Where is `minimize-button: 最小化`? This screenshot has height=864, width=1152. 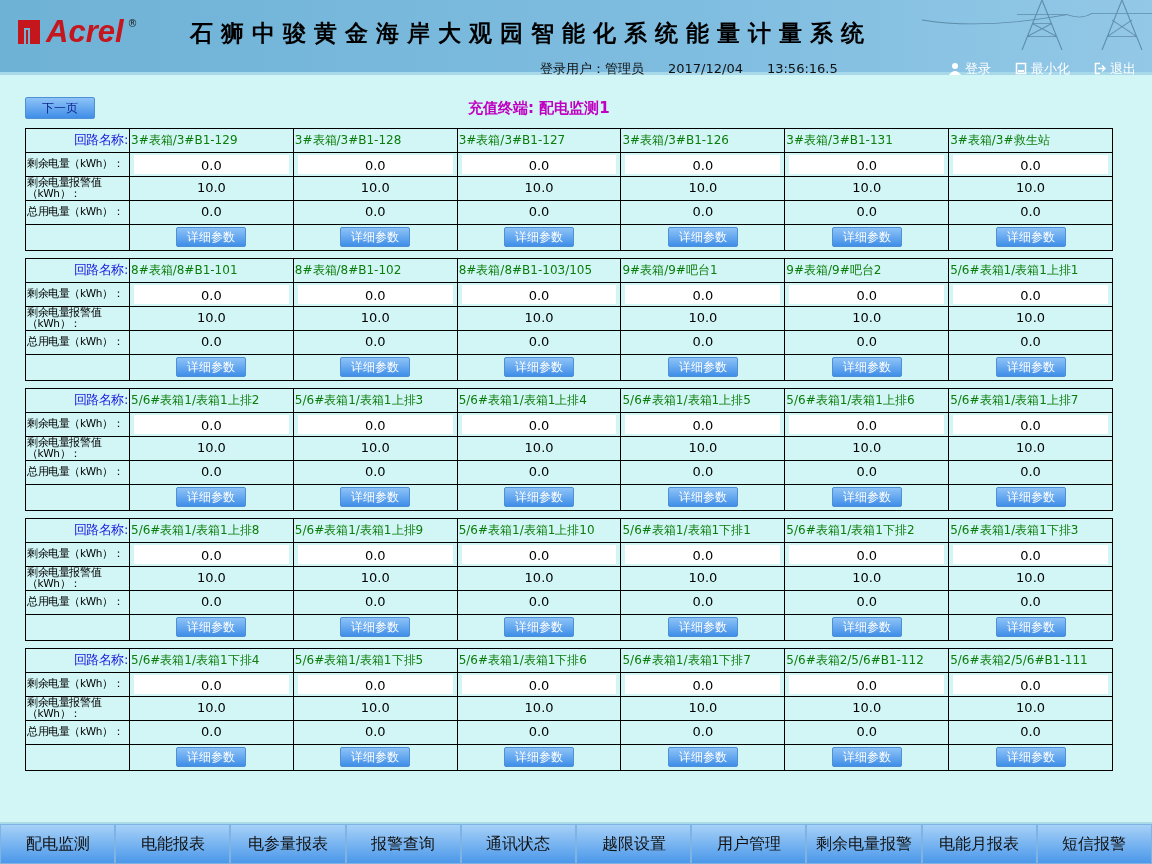
minimize-button: 最小化 is located at coordinates (1042, 68).